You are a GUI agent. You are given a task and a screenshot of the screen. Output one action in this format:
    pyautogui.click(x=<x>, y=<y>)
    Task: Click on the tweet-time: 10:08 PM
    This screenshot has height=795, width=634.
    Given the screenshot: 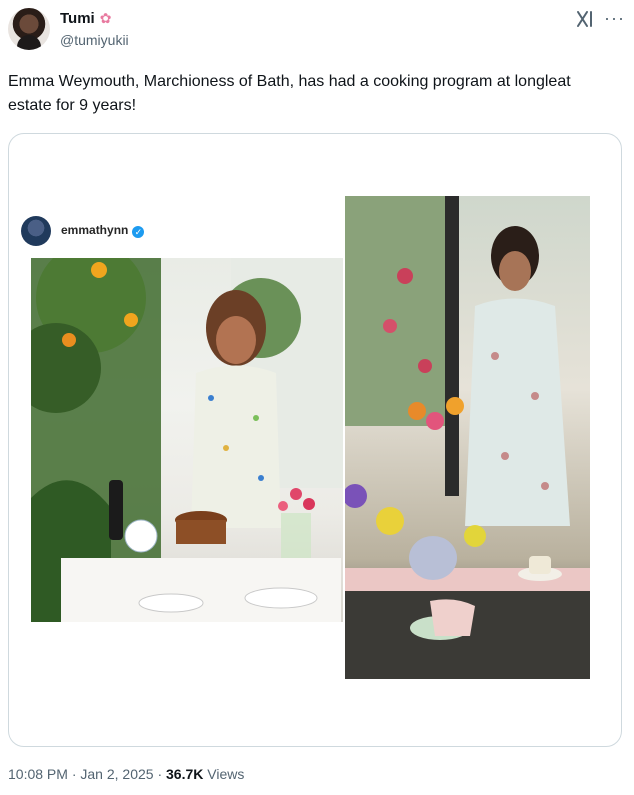 What is the action you would take?
    pyautogui.click(x=38, y=774)
    